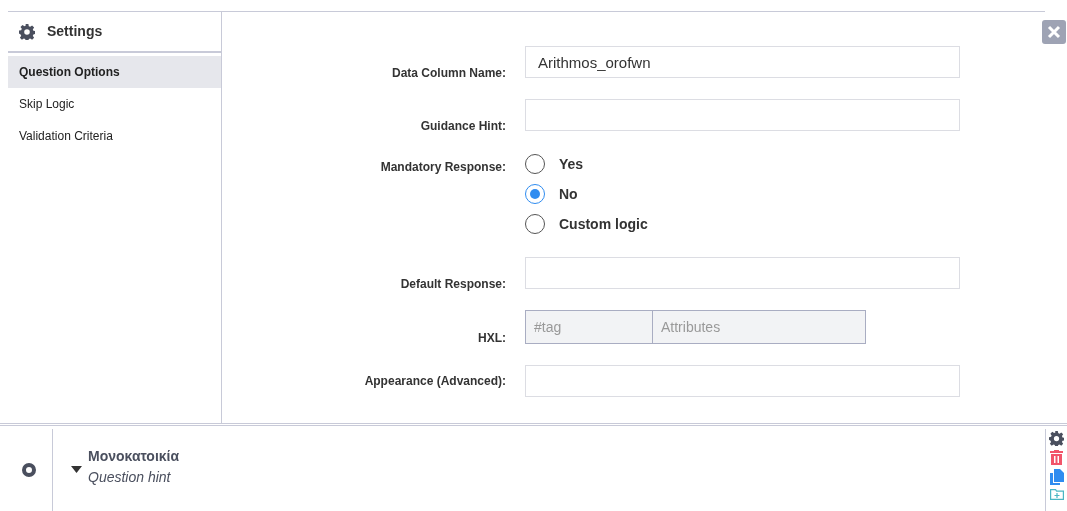  What do you see at coordinates (75, 31) in the screenshot?
I see `sidebar-title: Settings` at bounding box center [75, 31].